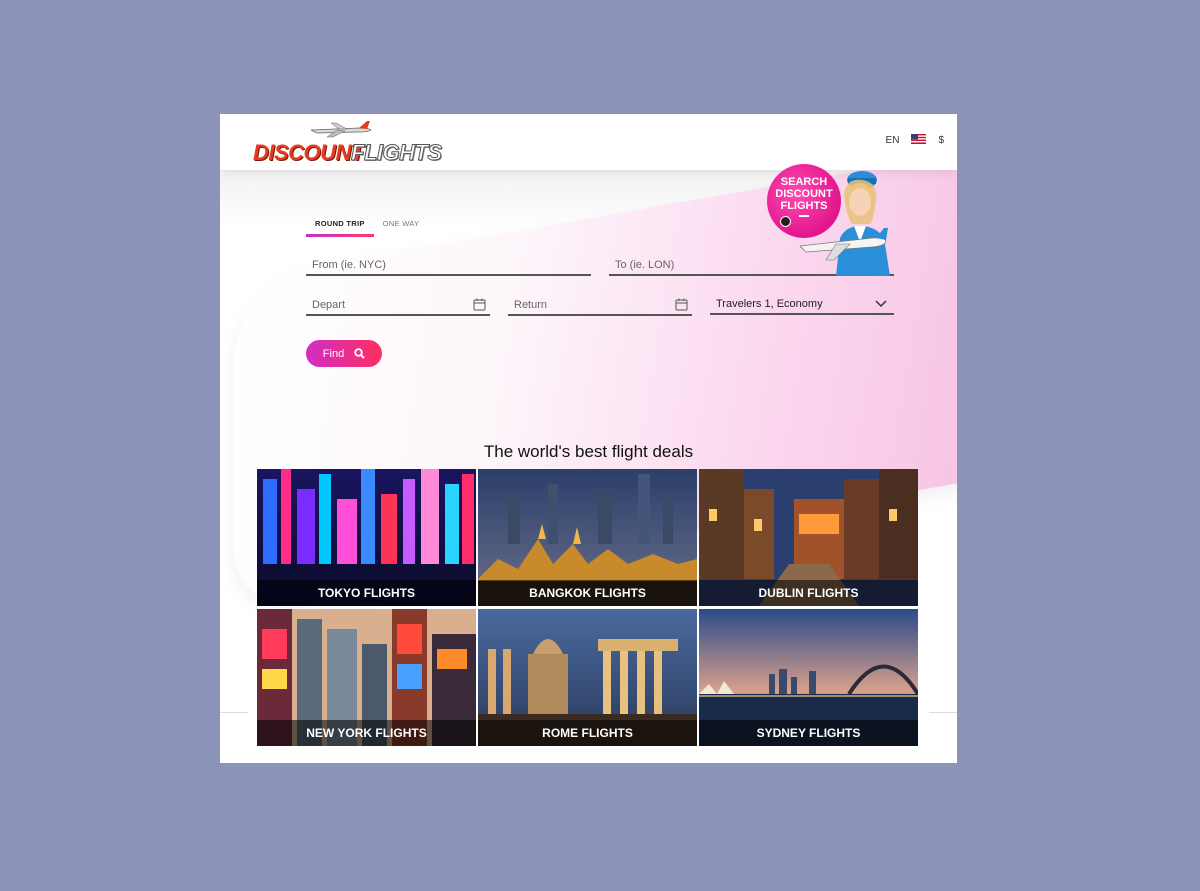  What do you see at coordinates (893, 140) in the screenshot?
I see `language-selector: EN` at bounding box center [893, 140].